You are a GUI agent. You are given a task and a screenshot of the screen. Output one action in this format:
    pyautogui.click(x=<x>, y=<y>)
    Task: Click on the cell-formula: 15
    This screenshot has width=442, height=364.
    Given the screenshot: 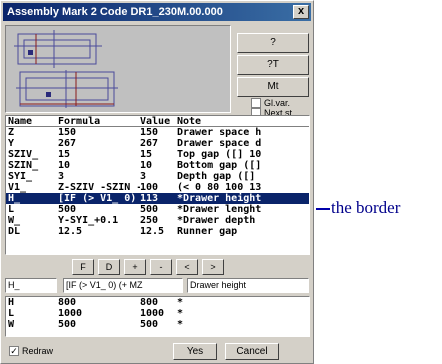 What is the action you would take?
    pyautogui.click(x=64, y=154)
    